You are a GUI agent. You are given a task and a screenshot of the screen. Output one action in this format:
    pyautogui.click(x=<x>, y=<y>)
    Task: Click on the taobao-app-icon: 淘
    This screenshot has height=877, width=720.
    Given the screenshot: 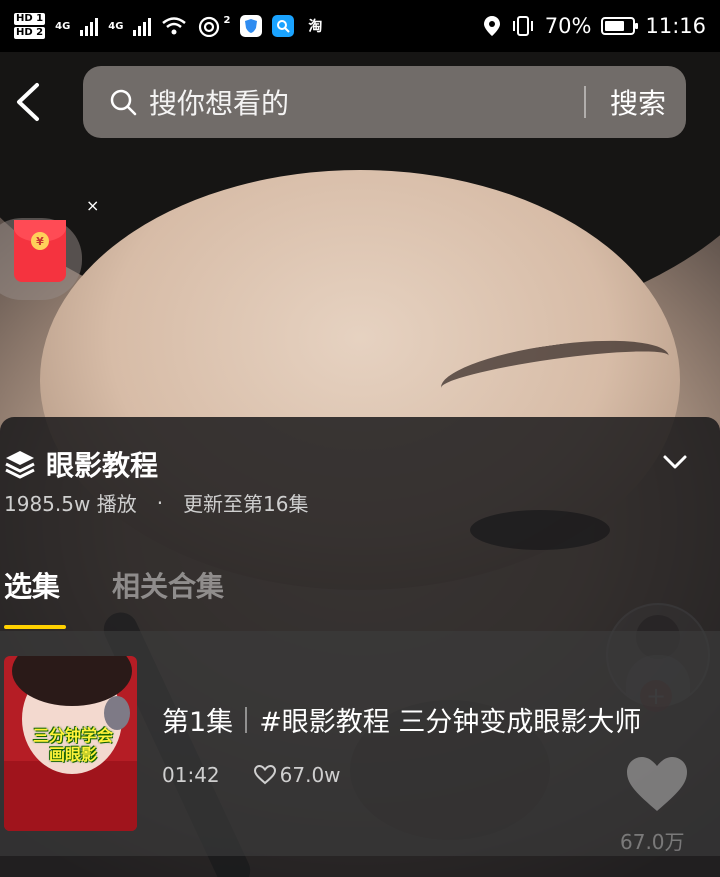 What is the action you would take?
    pyautogui.click(x=315, y=27)
    